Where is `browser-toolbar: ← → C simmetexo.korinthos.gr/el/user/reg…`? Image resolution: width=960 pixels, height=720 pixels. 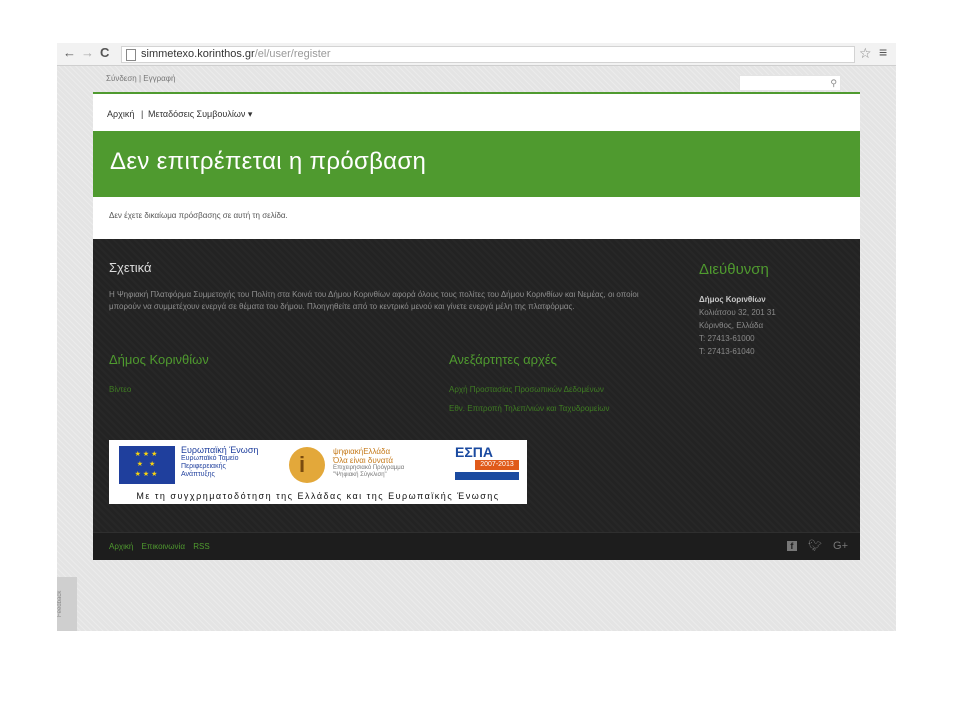 browser-toolbar: ← → C simmetexo.korinthos.gr/el/user/reg… is located at coordinates (476, 54).